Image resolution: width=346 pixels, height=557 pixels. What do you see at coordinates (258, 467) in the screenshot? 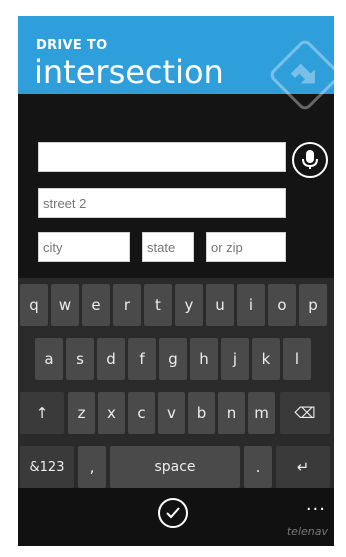
I see `key-period: .` at bounding box center [258, 467].